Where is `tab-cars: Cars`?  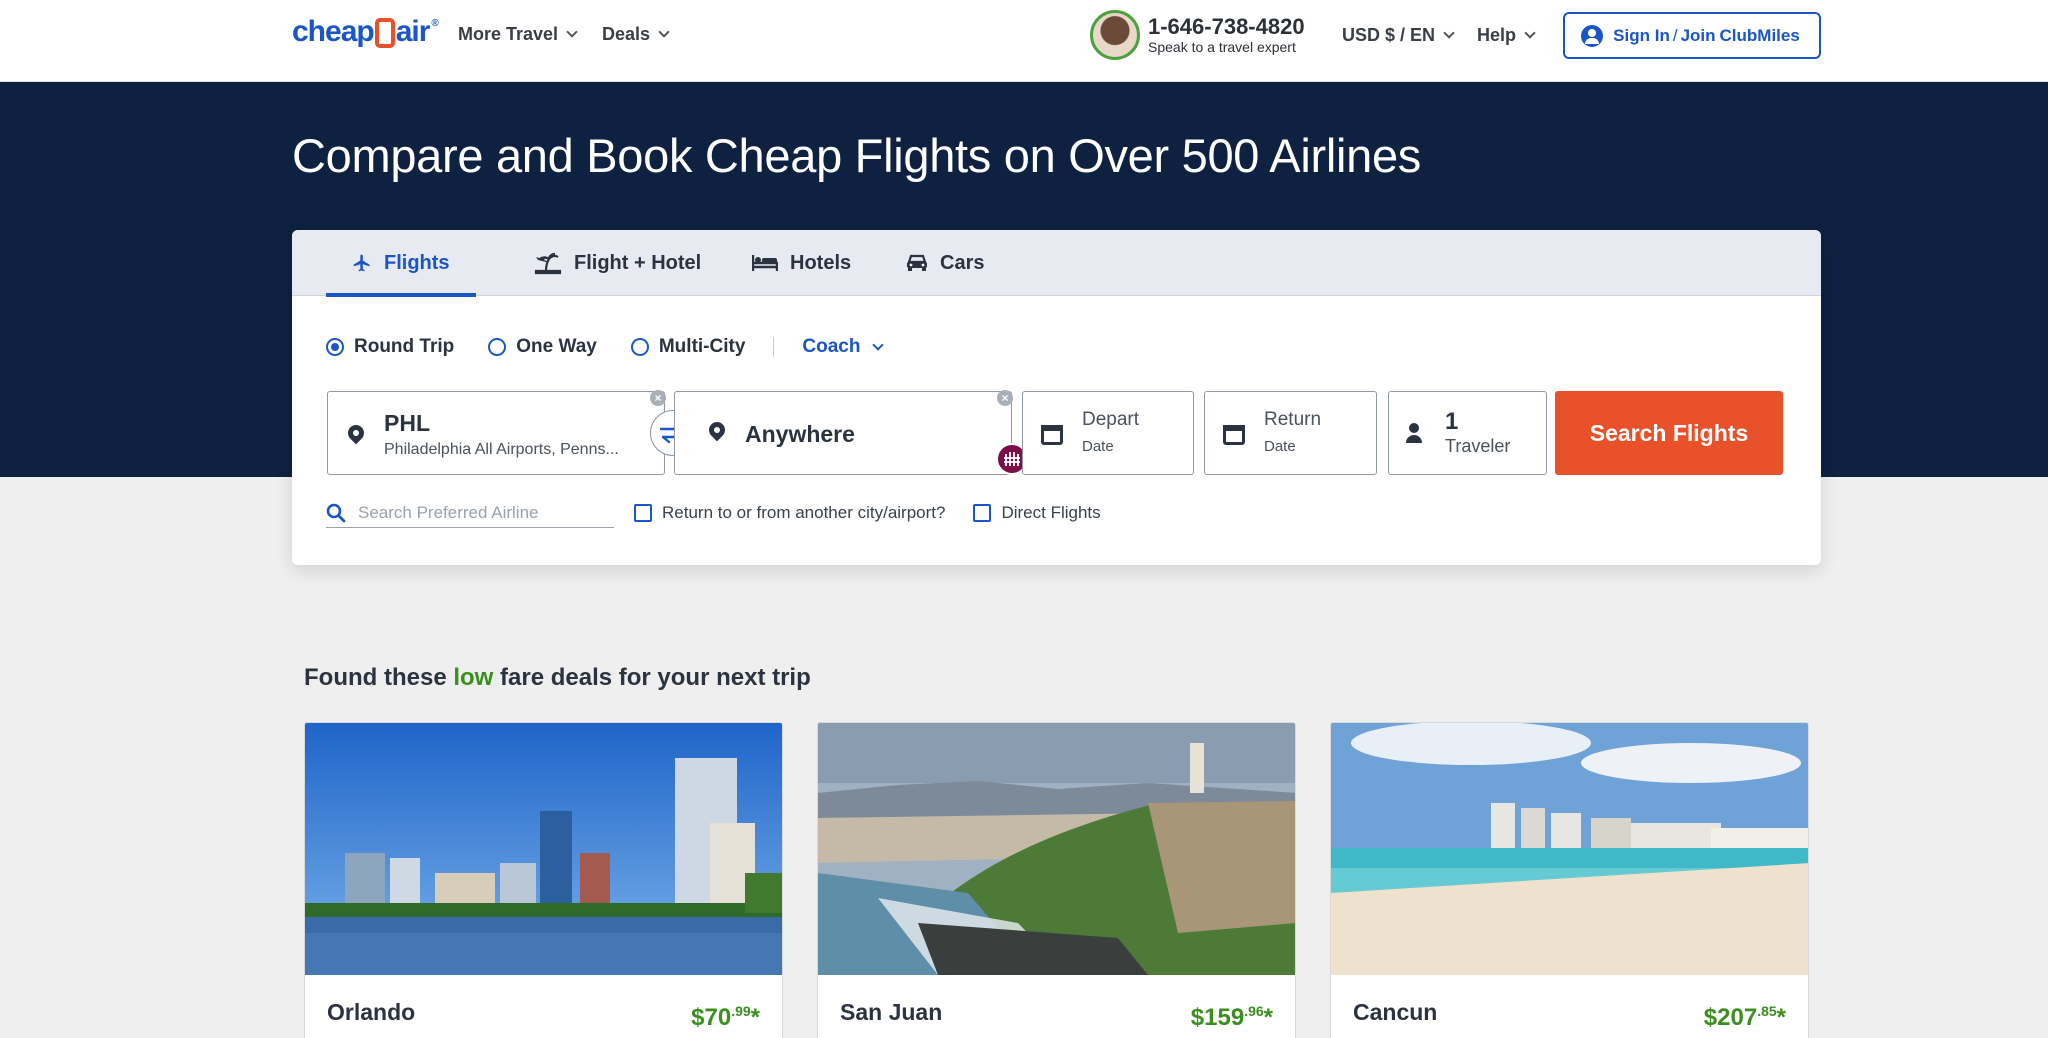
tab-cars: Cars is located at coordinates (945, 263).